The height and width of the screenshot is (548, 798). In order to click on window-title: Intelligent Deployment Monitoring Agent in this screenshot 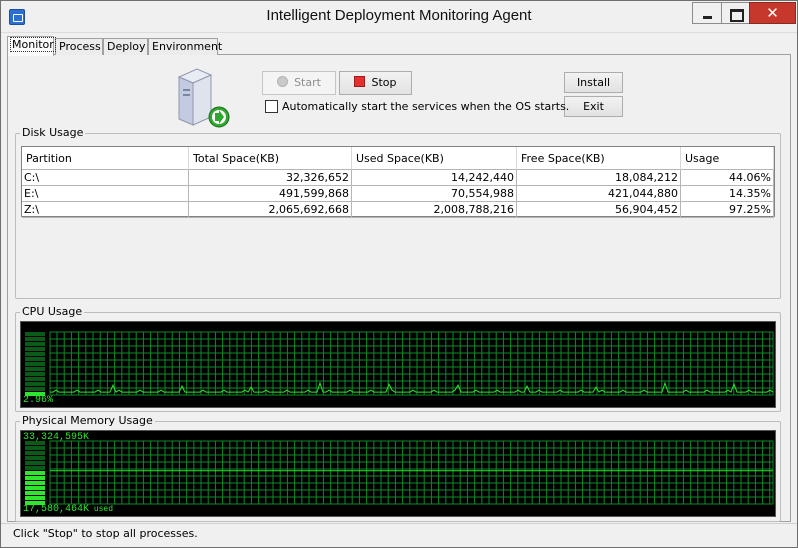, I will do `click(399, 15)`.